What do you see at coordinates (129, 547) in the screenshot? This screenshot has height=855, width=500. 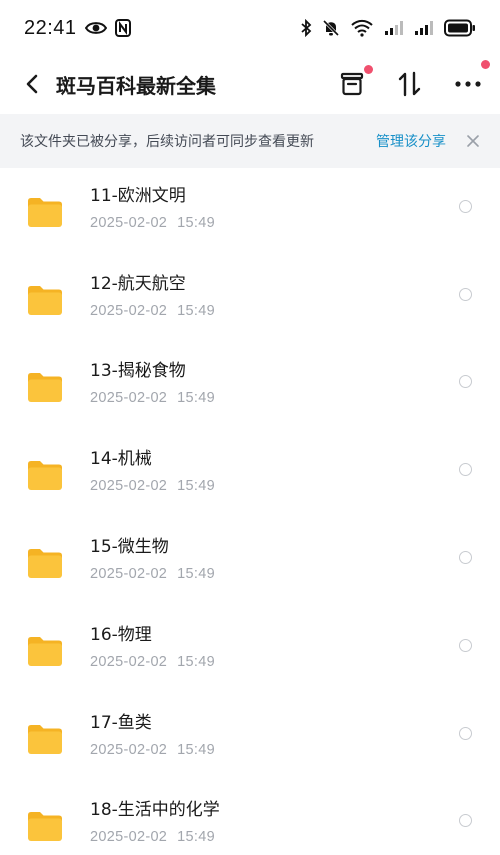 I see `item-name: 15-微生物` at bounding box center [129, 547].